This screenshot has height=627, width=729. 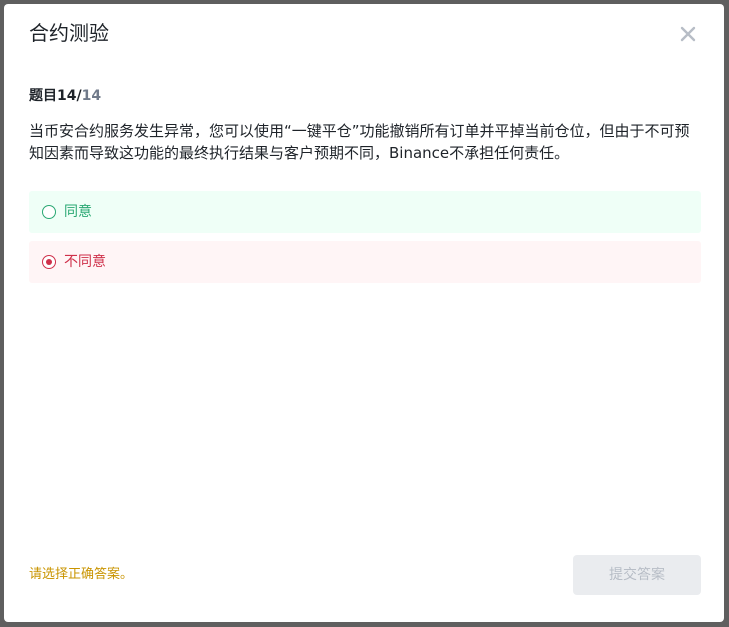 I want to click on close-button, so click(x=688, y=34).